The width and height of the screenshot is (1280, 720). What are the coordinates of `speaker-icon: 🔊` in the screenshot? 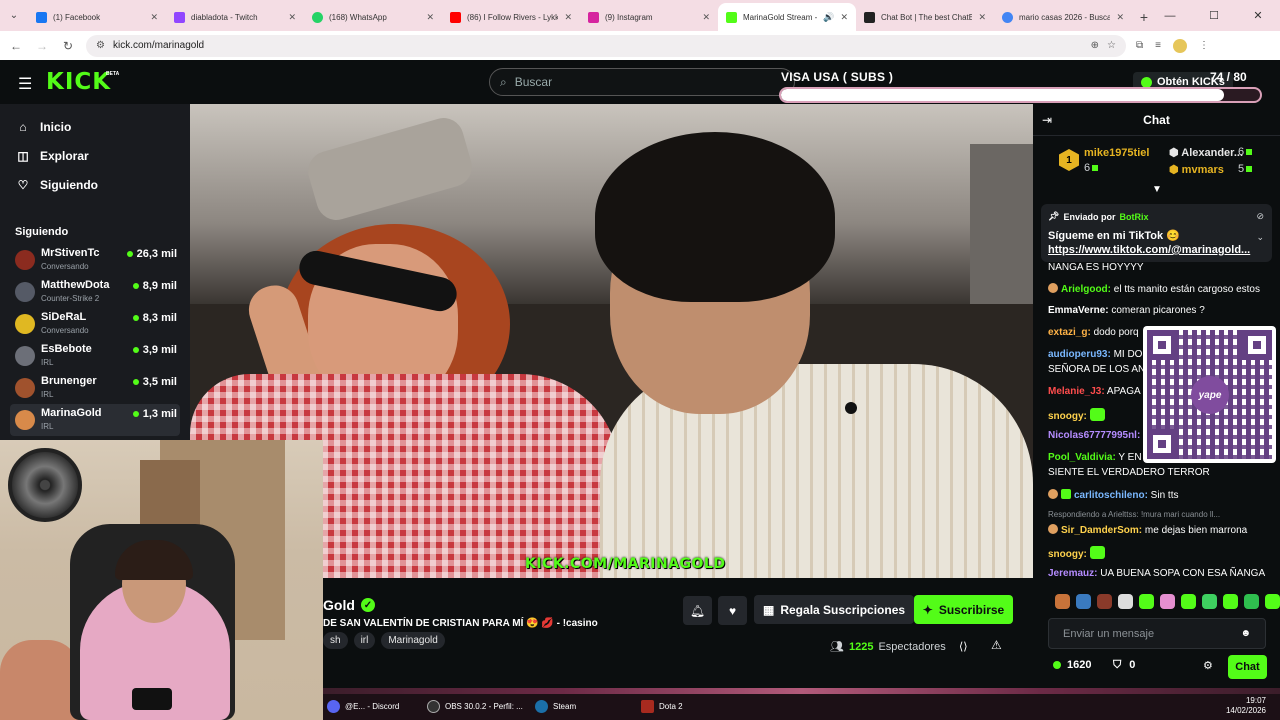 It's located at (828, 17).